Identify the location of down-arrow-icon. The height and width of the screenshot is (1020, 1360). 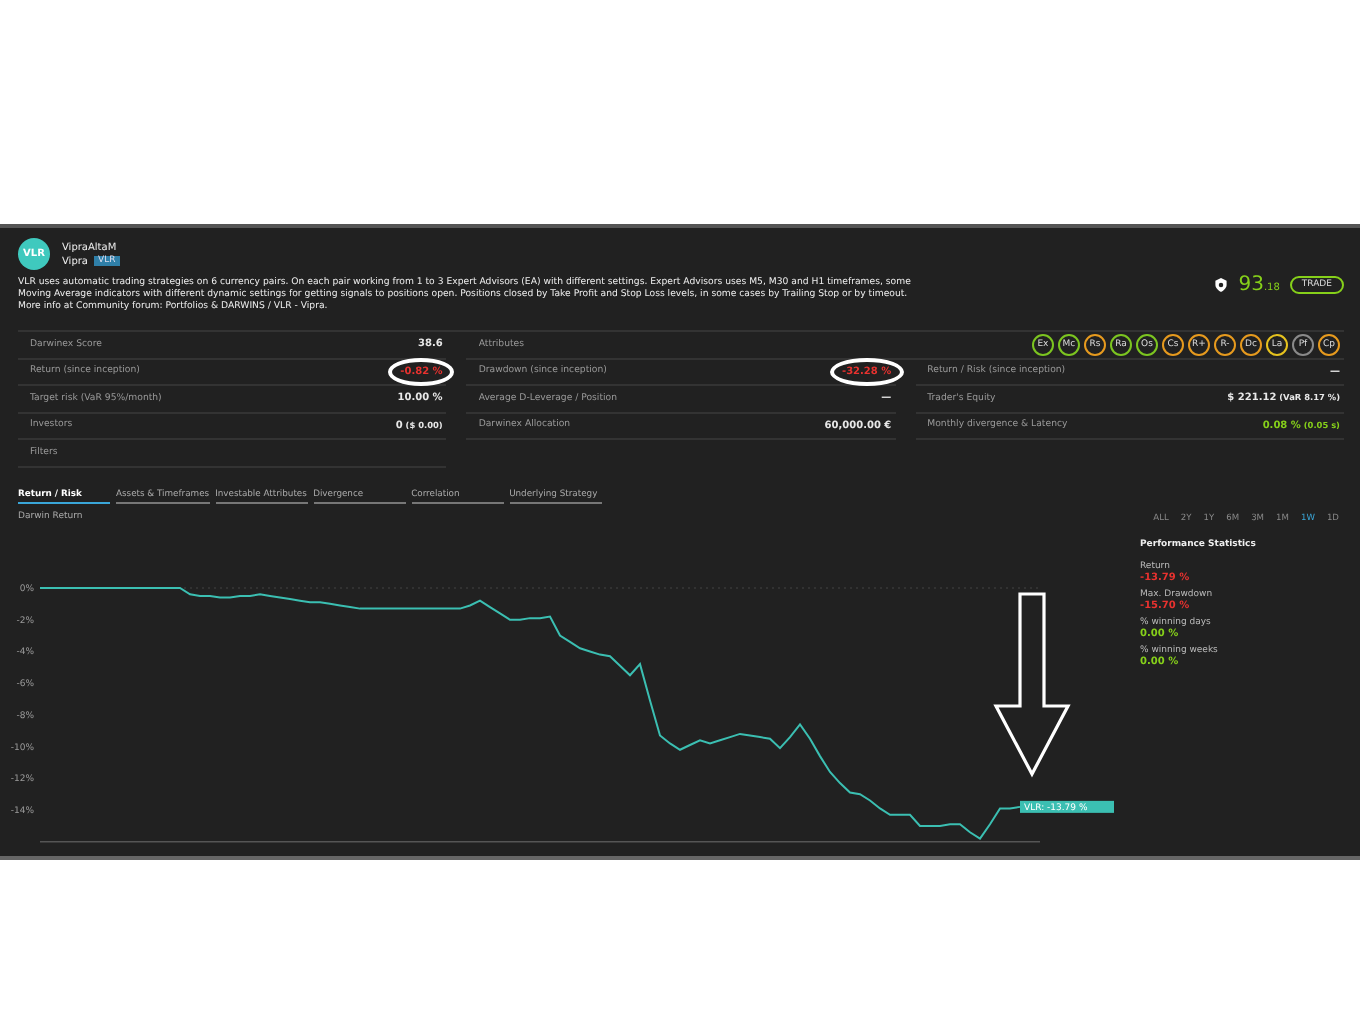
(1032, 684).